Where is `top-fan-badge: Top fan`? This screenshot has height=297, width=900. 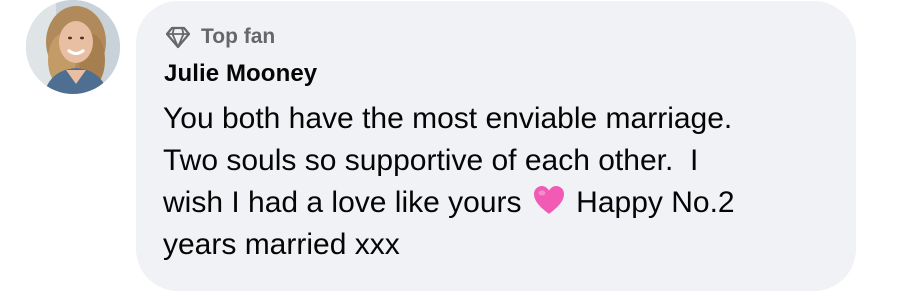
top-fan-badge: Top fan is located at coordinates (220, 37).